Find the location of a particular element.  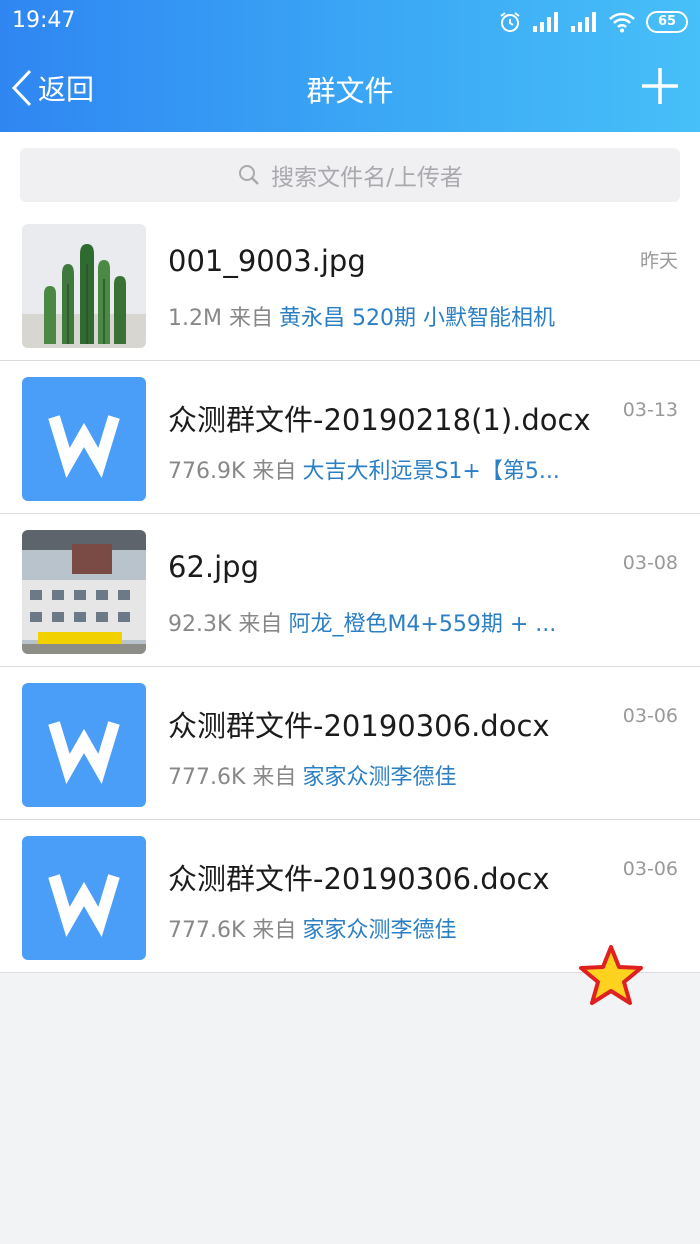

file-size: 1.2M is located at coordinates (195, 318).